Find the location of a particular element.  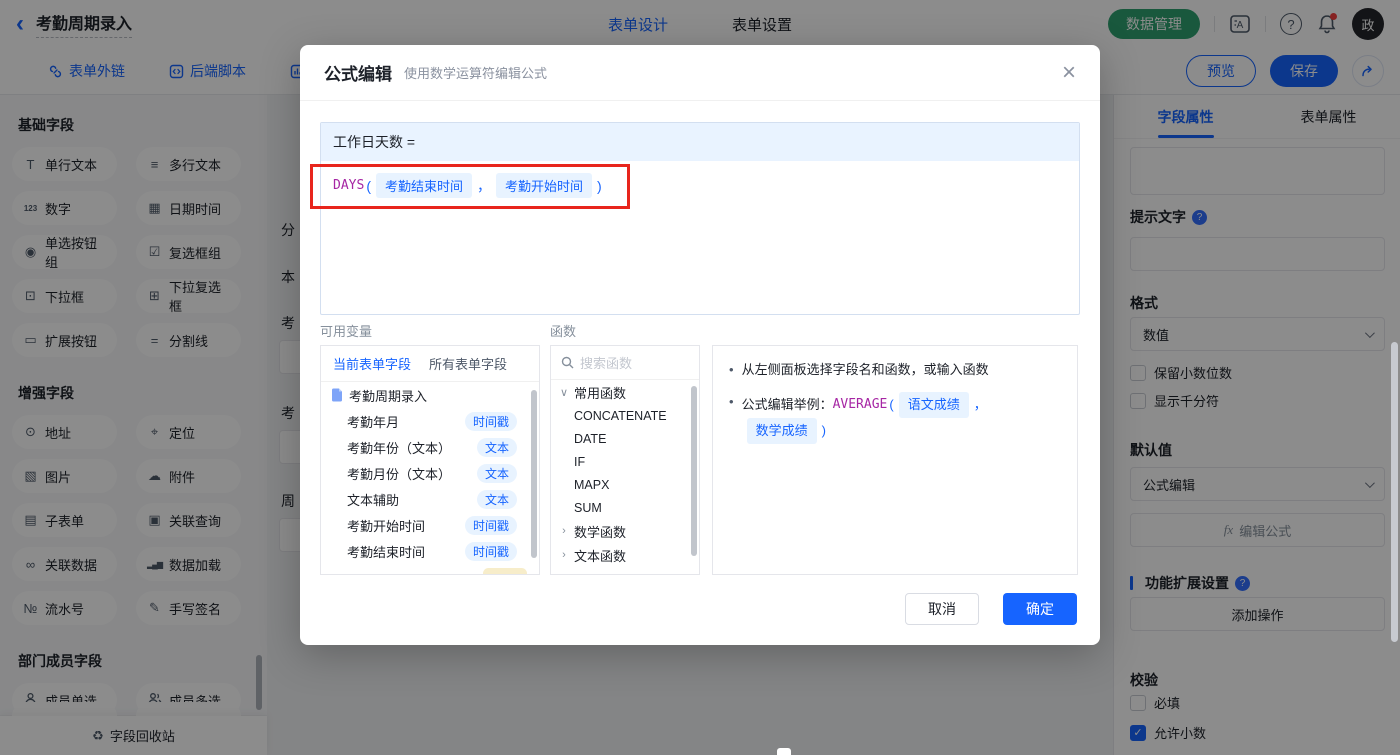

caret-down-icon: ∨ is located at coordinates (564, 392).